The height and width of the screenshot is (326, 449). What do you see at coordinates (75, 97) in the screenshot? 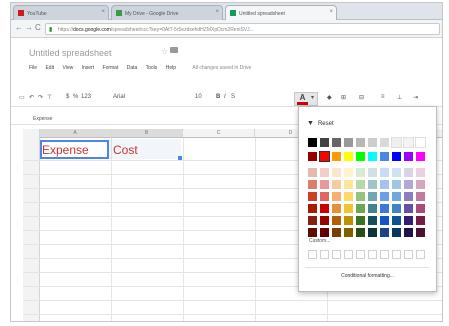
I see `percent-button: %` at bounding box center [75, 97].